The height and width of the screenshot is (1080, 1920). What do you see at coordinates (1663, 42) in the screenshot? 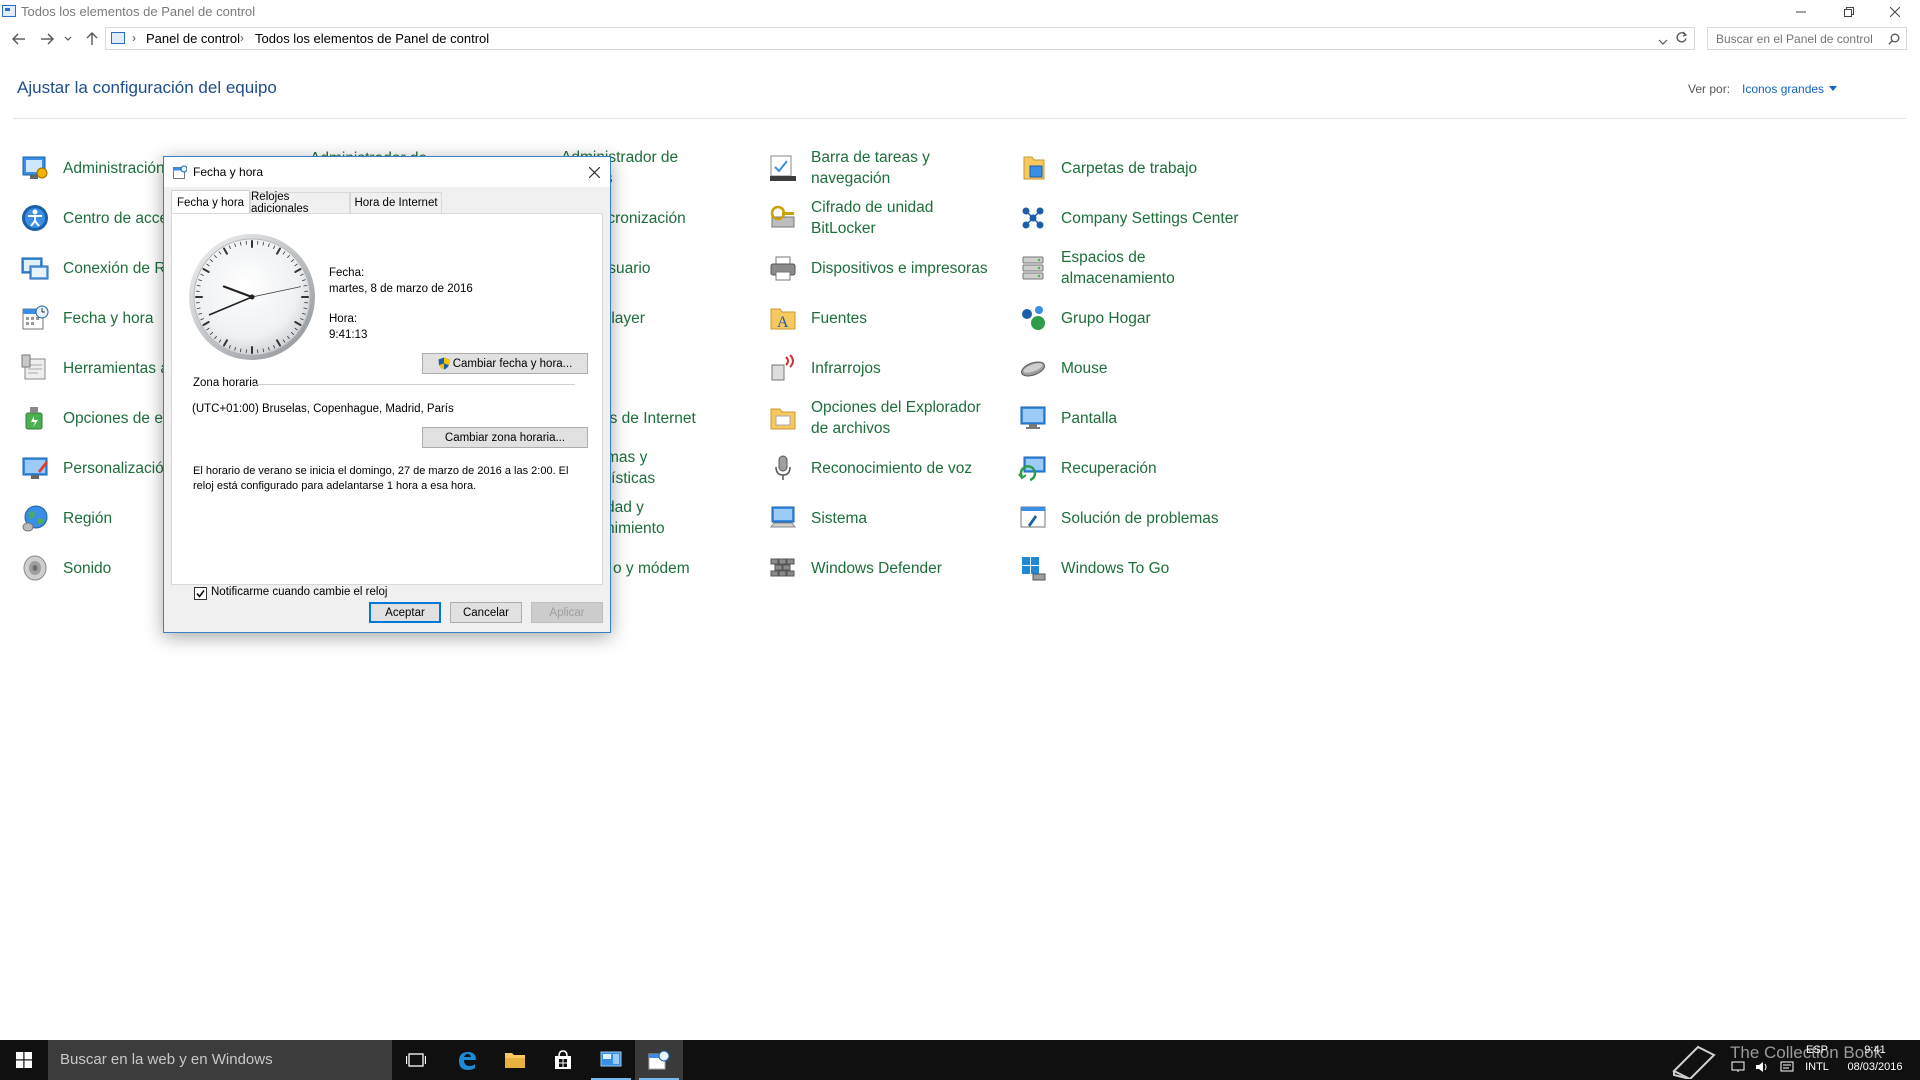
I see `address-history-dropdown` at bounding box center [1663, 42].